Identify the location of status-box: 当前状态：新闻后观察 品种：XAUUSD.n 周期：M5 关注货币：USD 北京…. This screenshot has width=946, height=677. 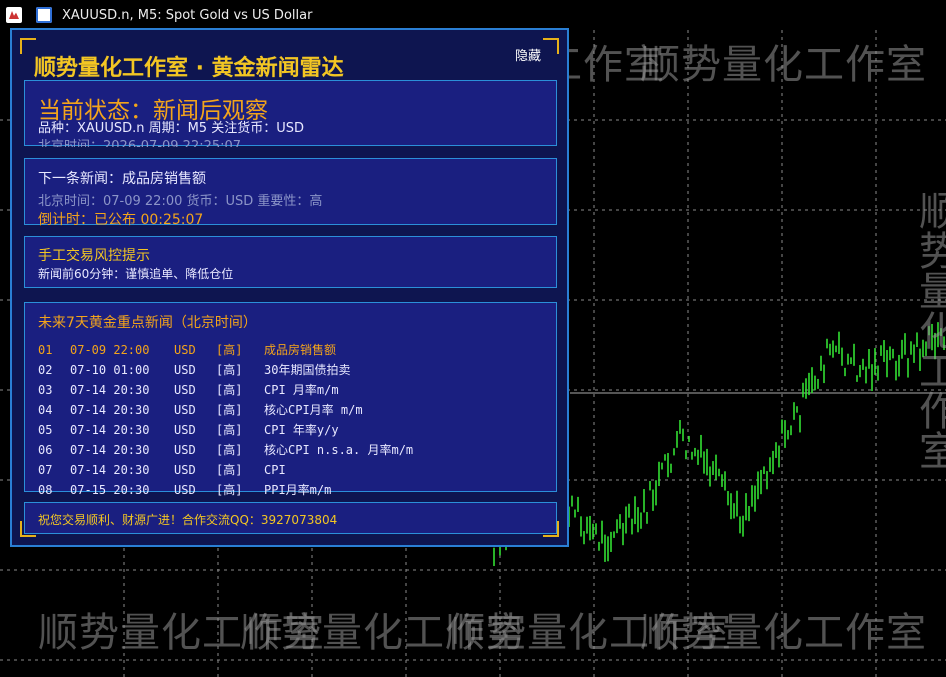
(290, 113).